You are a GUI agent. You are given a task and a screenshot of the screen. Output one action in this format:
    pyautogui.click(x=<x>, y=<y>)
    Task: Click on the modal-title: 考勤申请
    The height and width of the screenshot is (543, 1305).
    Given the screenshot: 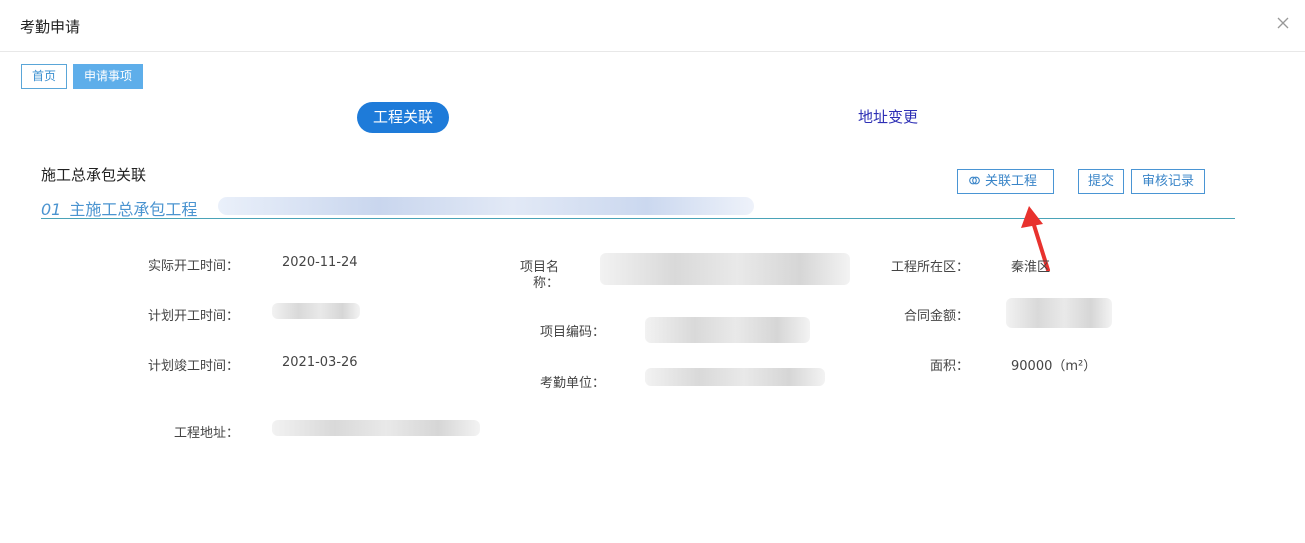 What is the action you would take?
    pyautogui.click(x=50, y=27)
    